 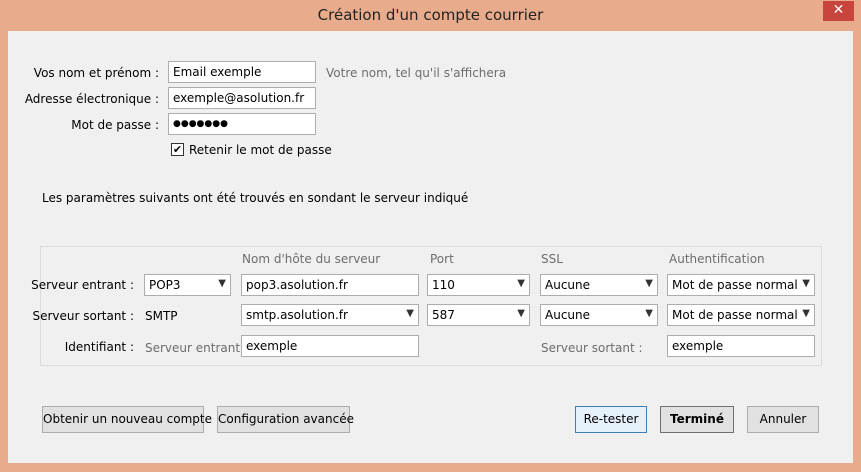 I want to click on done-button: Terminé, so click(x=697, y=419).